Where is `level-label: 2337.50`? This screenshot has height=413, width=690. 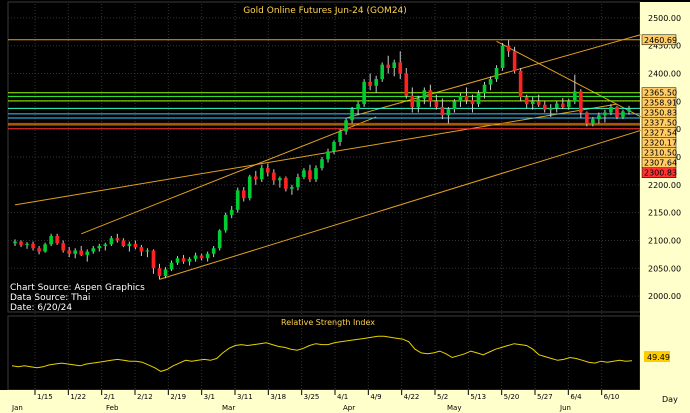 level-label: 2337.50 is located at coordinates (660, 123).